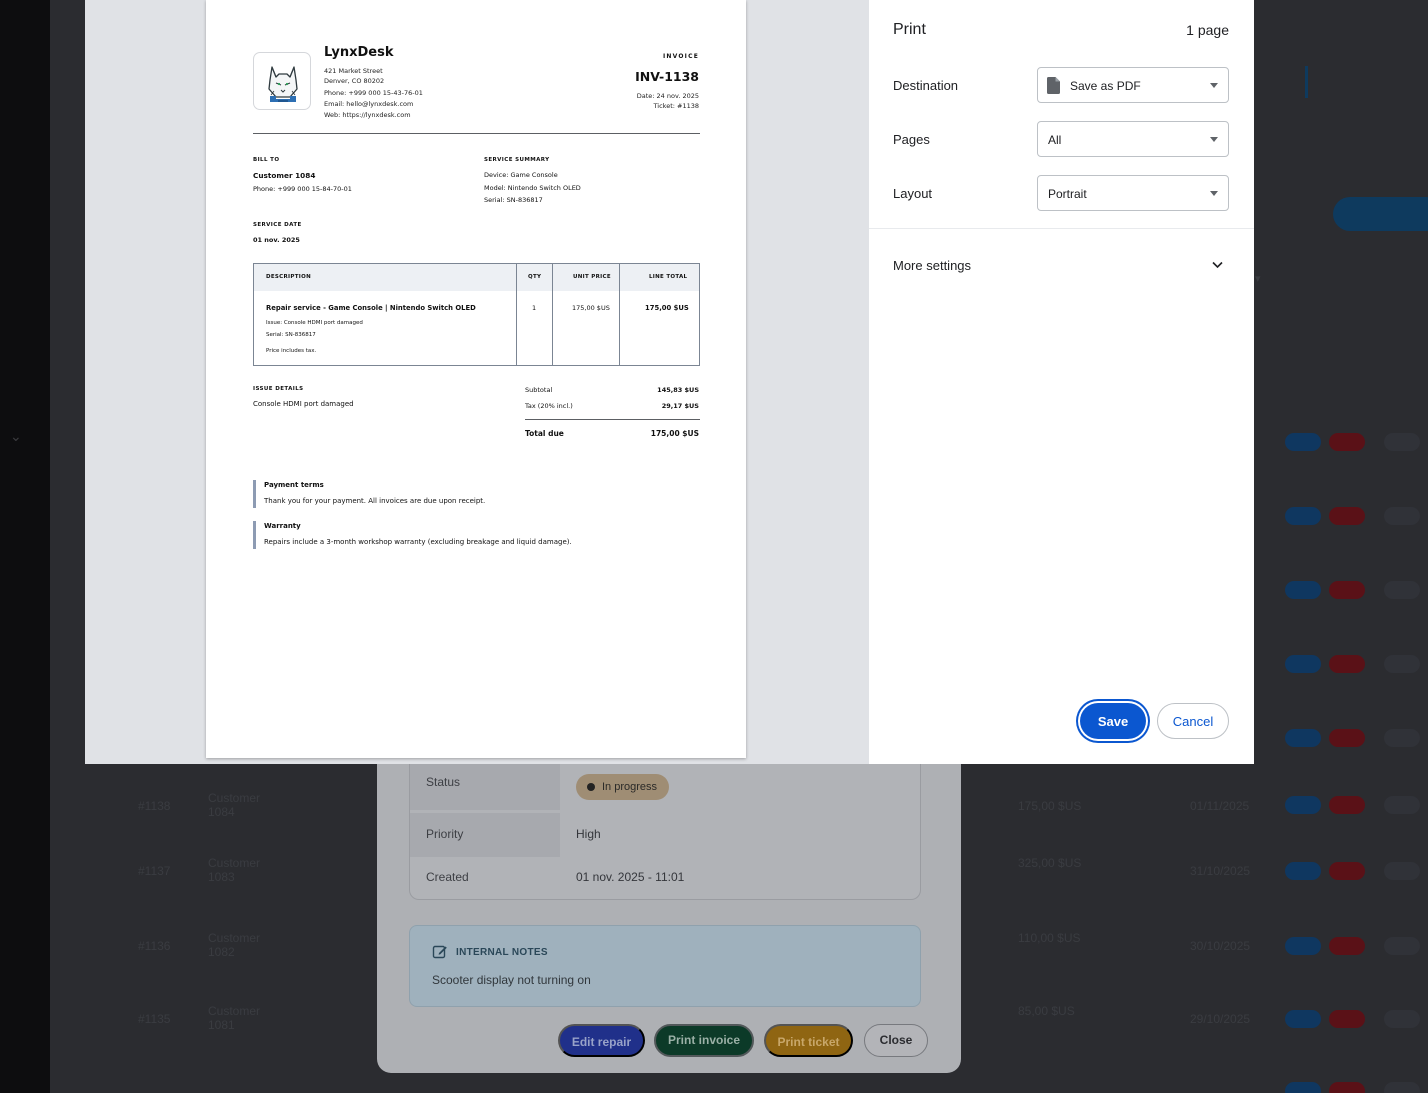 Image resolution: width=1428 pixels, height=1093 pixels. What do you see at coordinates (1050, 806) in the screenshot?
I see `row-total: 175,00 $US` at bounding box center [1050, 806].